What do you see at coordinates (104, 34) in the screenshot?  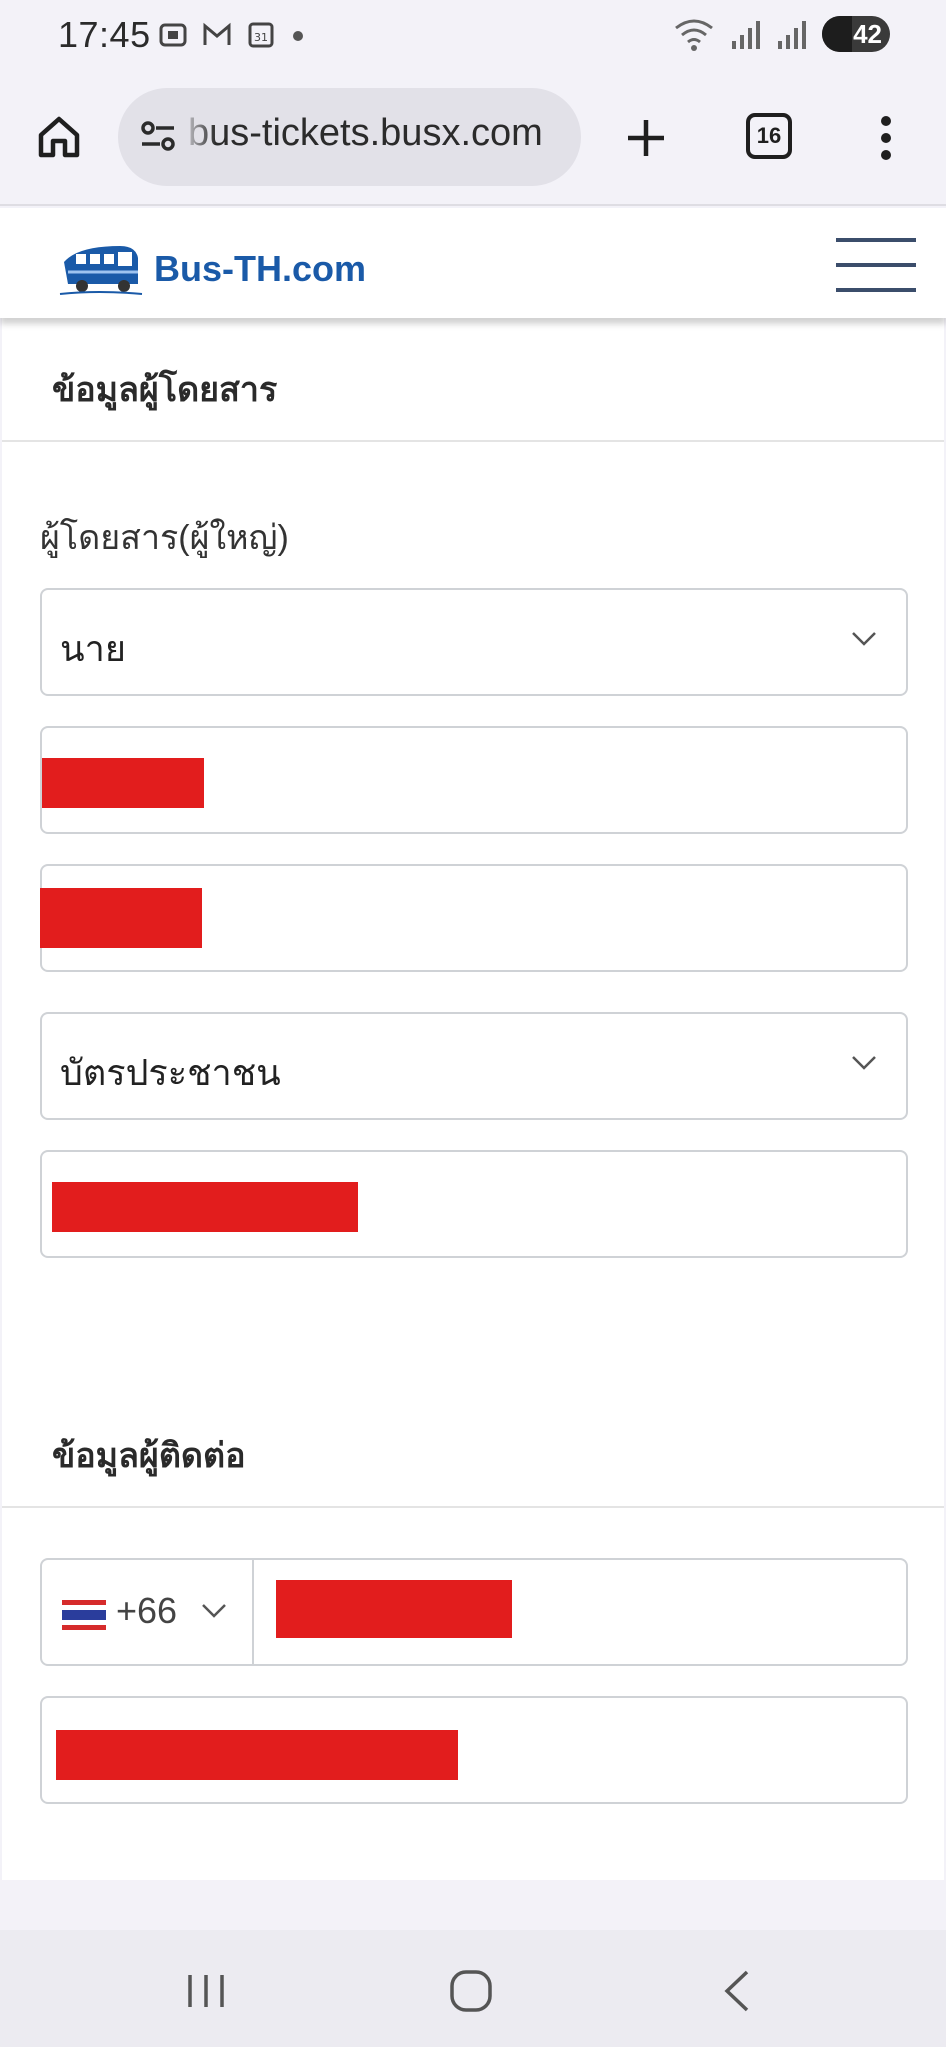 I see `status-time: 17:45` at bounding box center [104, 34].